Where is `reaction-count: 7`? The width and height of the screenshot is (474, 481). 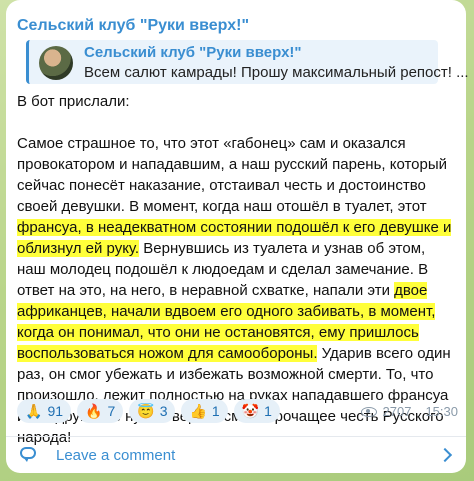 reaction-count: 7 is located at coordinates (111, 411).